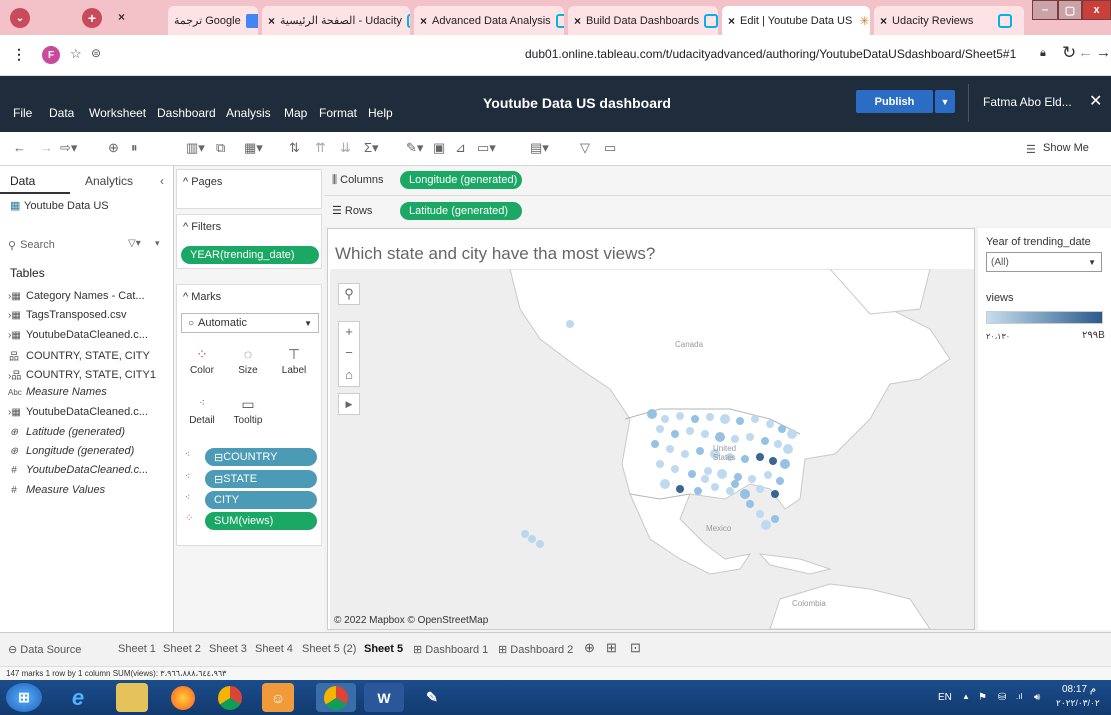 The width and height of the screenshot is (1111, 715). What do you see at coordinates (68, 148) in the screenshot?
I see `replay-icon: ⇨▾` at bounding box center [68, 148].